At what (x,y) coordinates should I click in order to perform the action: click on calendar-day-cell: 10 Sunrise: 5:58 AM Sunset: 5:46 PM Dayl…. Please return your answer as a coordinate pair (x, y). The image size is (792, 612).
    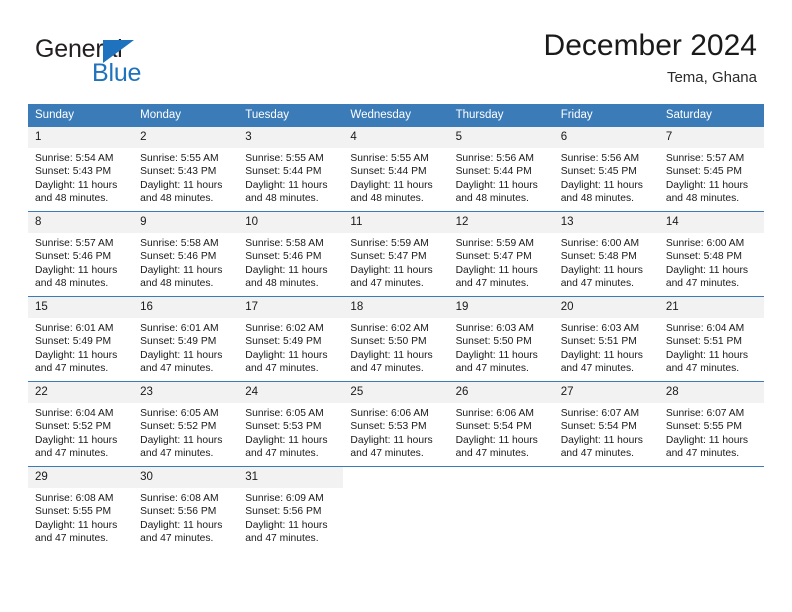
    Looking at the image, I should click on (291, 254).